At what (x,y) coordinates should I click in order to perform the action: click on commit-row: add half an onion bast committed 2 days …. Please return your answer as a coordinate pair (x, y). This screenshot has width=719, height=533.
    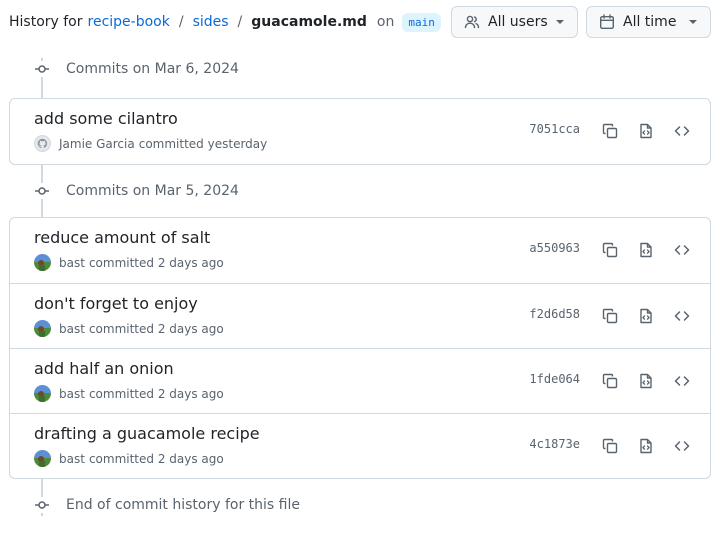
    Looking at the image, I should click on (360, 380).